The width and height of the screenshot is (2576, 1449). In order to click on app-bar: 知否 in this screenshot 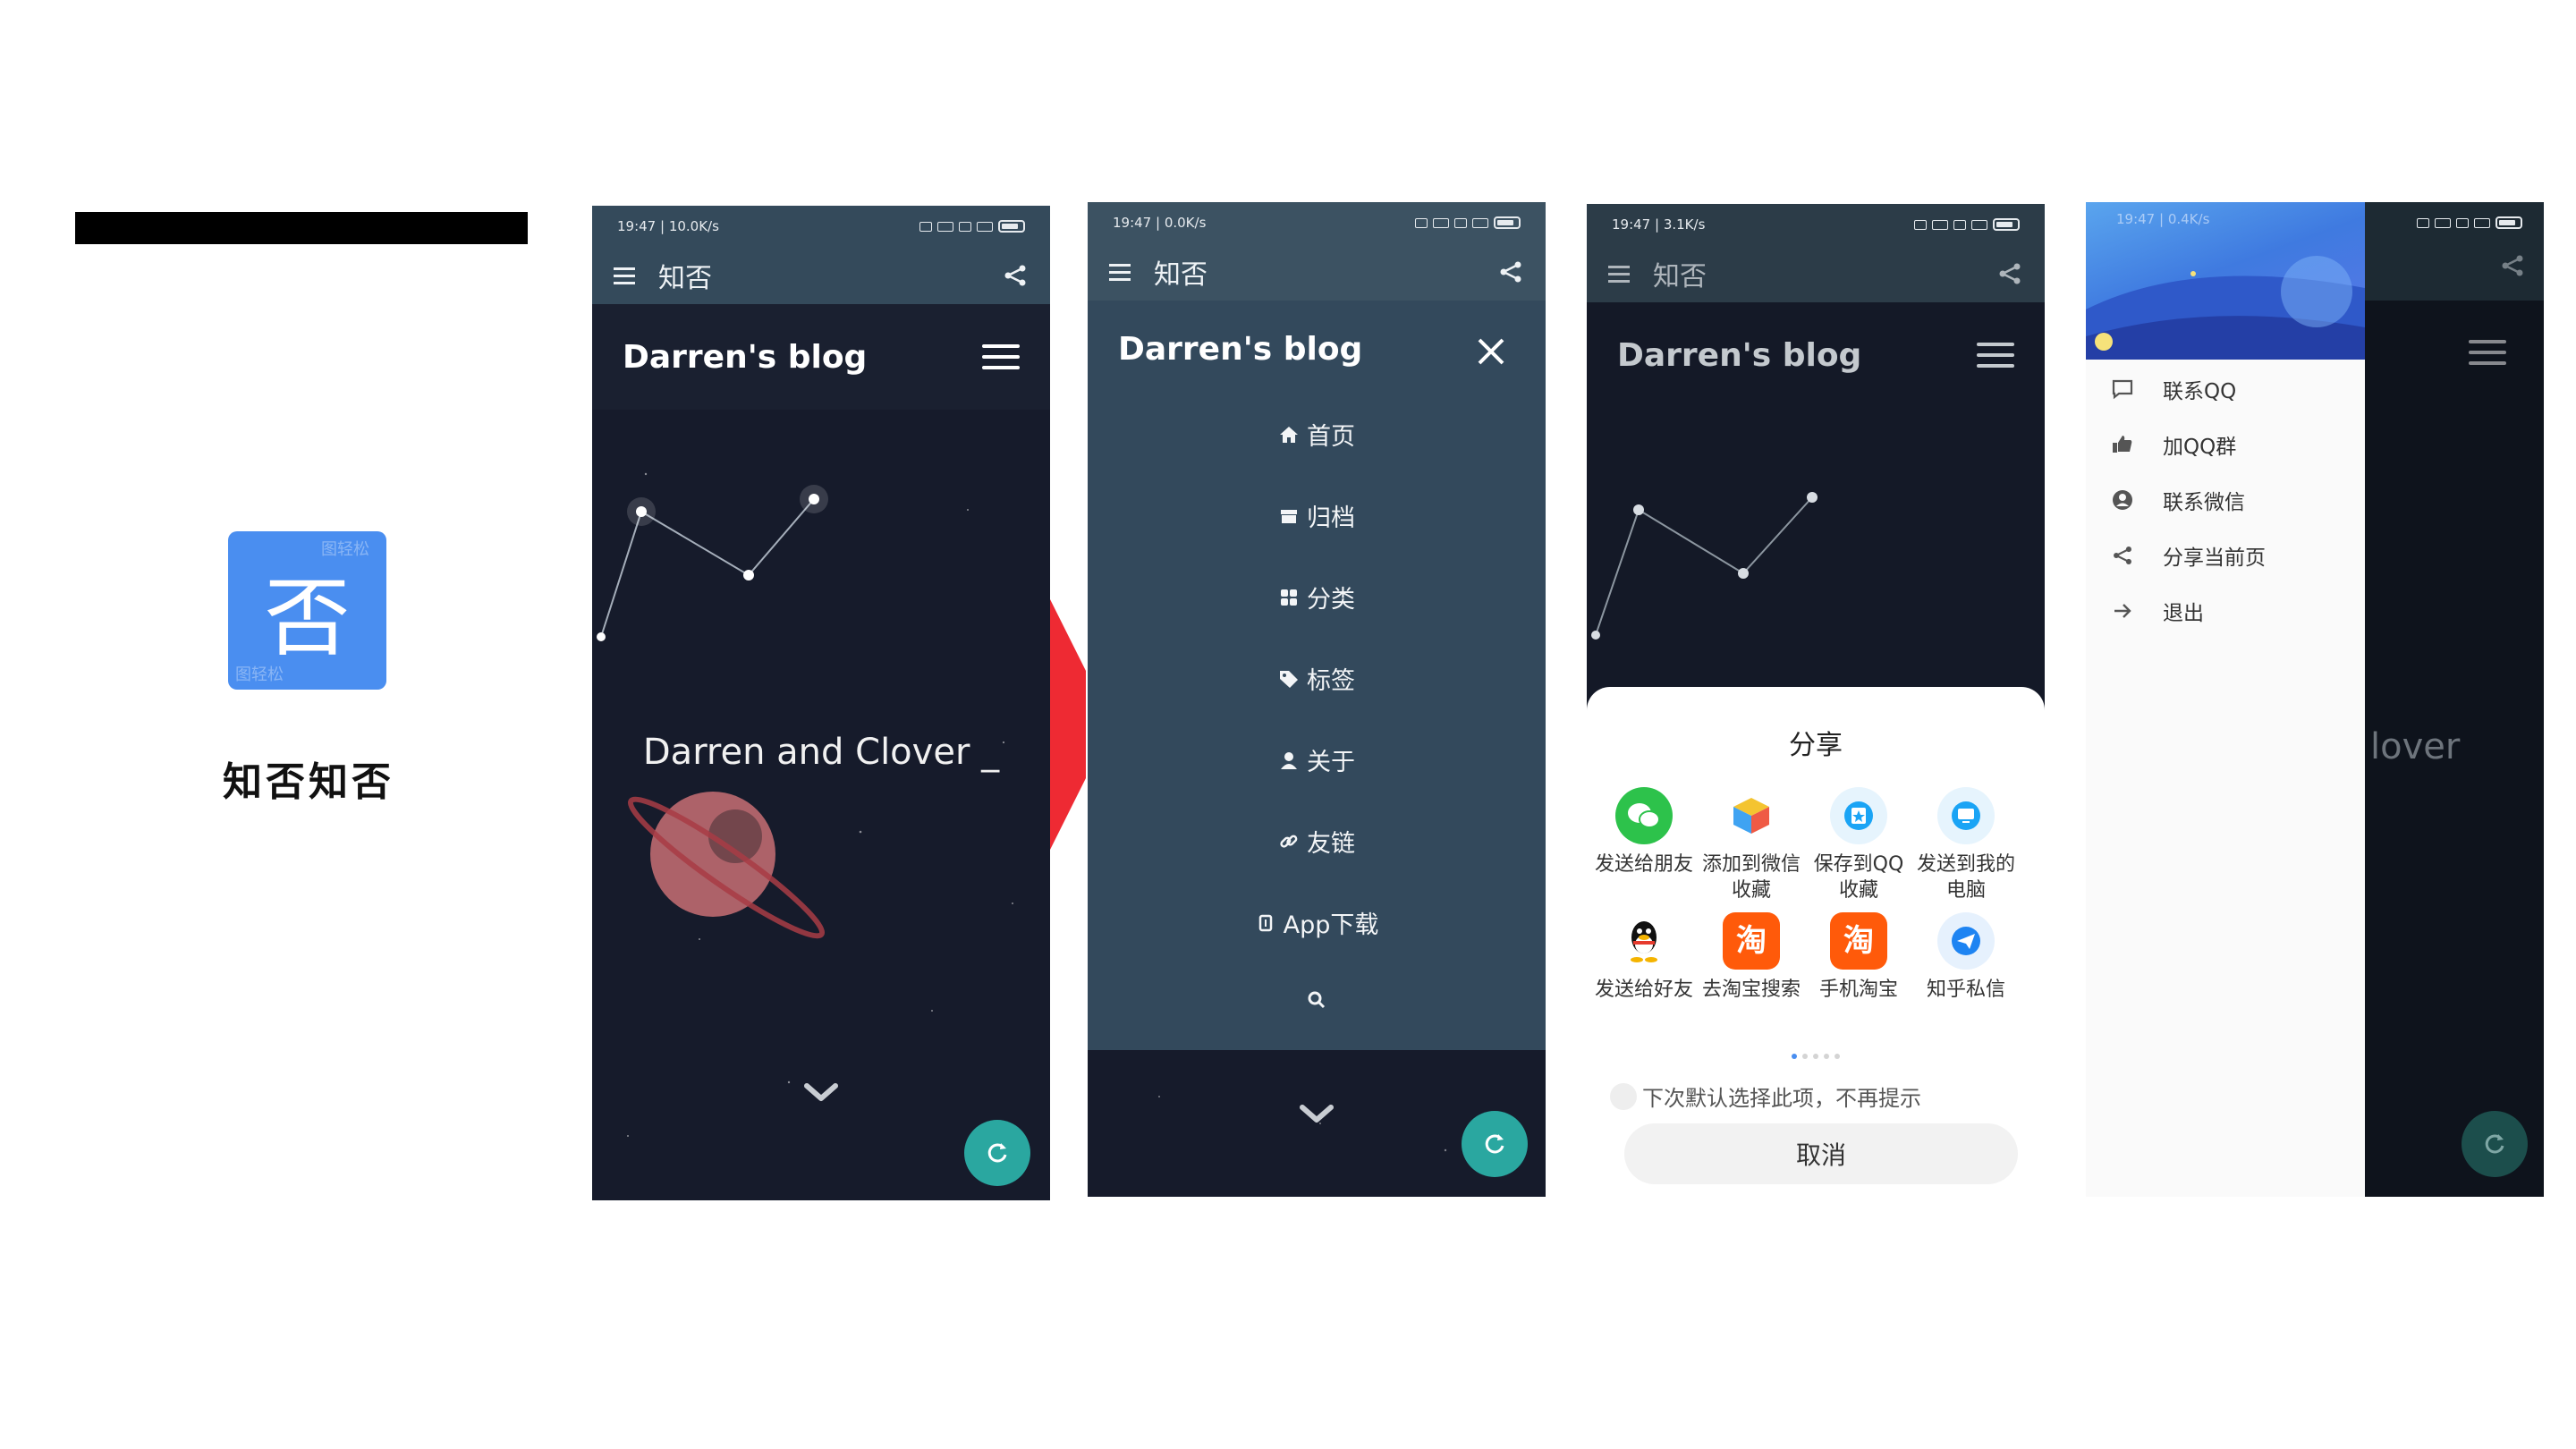, I will do `click(1816, 273)`.